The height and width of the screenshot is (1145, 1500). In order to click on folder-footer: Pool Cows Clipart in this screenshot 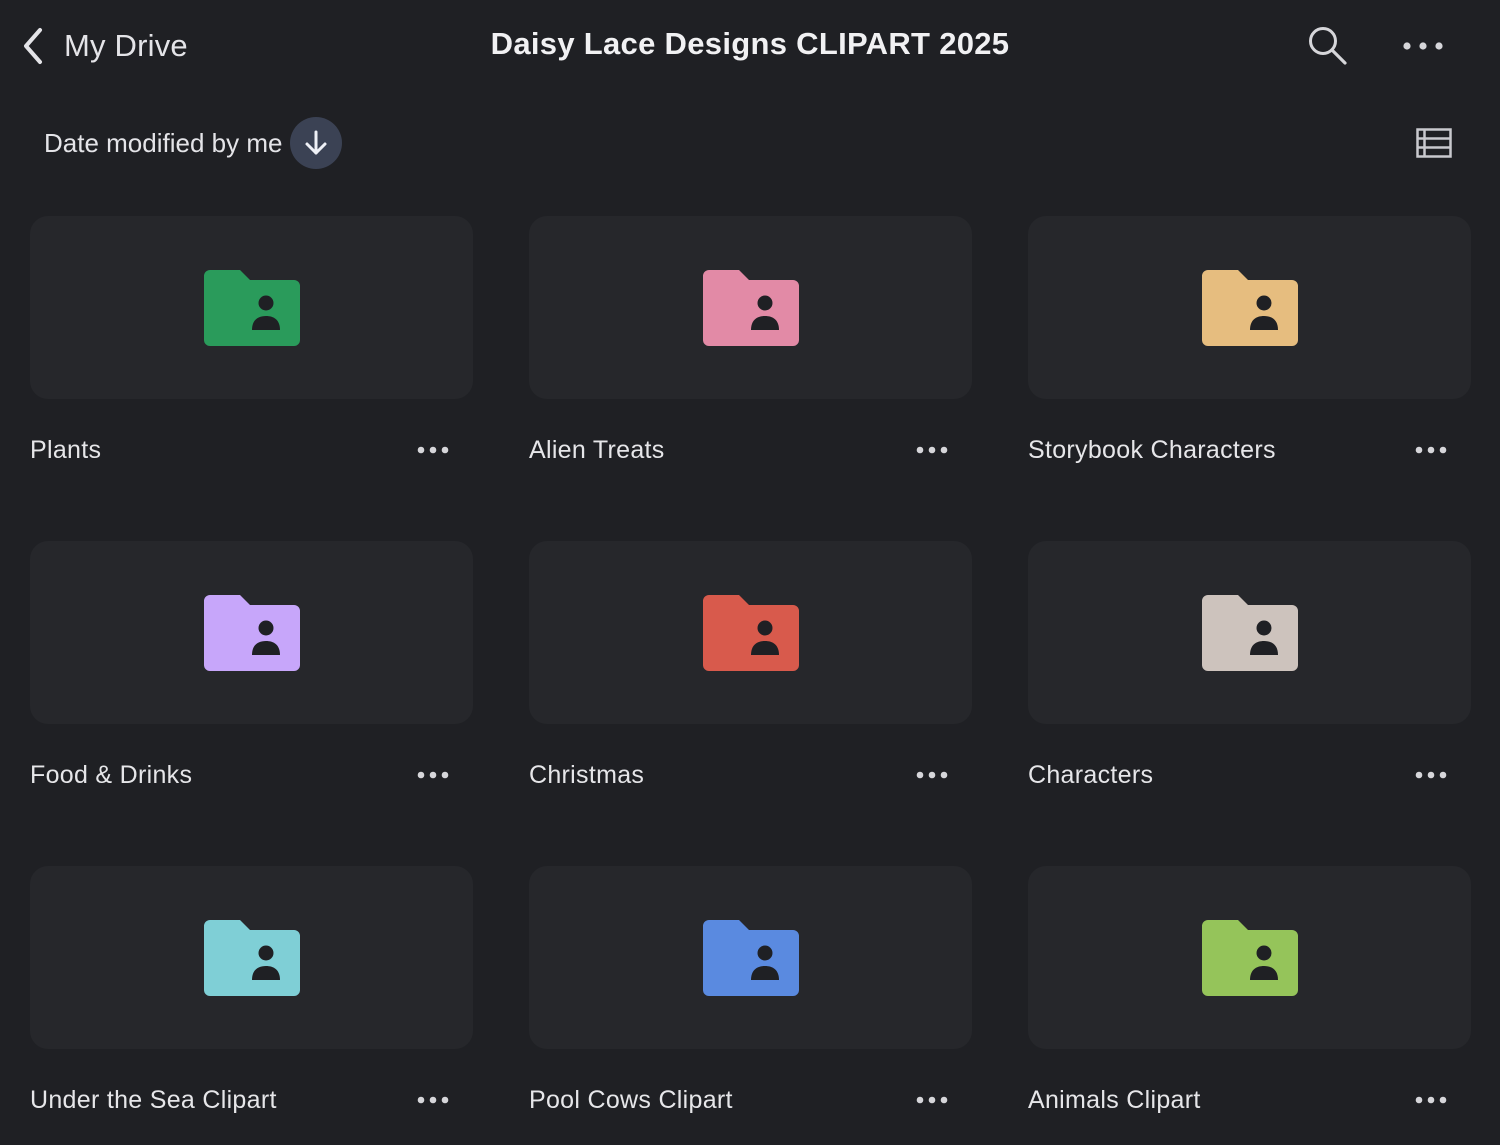, I will do `click(750, 1100)`.